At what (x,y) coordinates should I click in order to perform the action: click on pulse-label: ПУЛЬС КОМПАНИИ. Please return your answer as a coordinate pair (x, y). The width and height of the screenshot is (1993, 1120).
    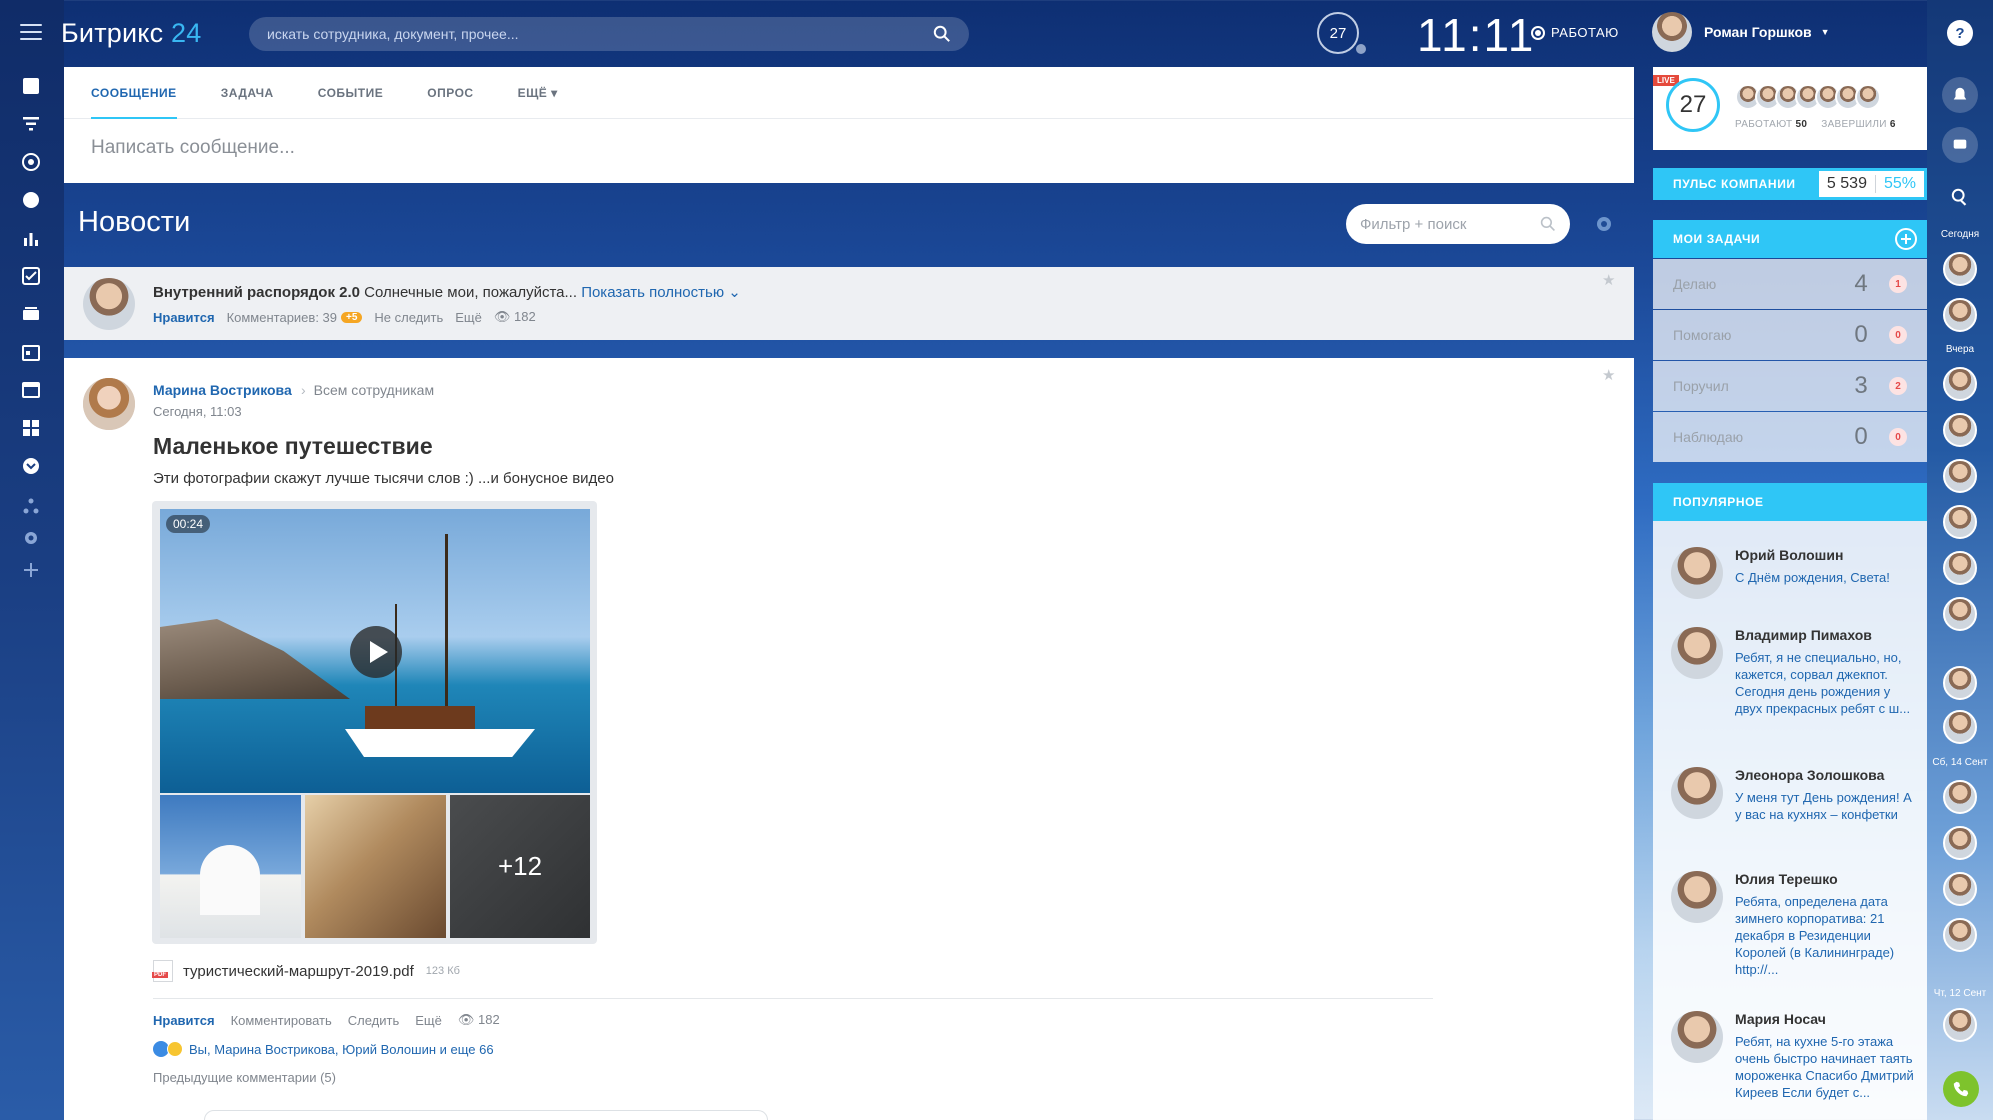
    Looking at the image, I should click on (1734, 184).